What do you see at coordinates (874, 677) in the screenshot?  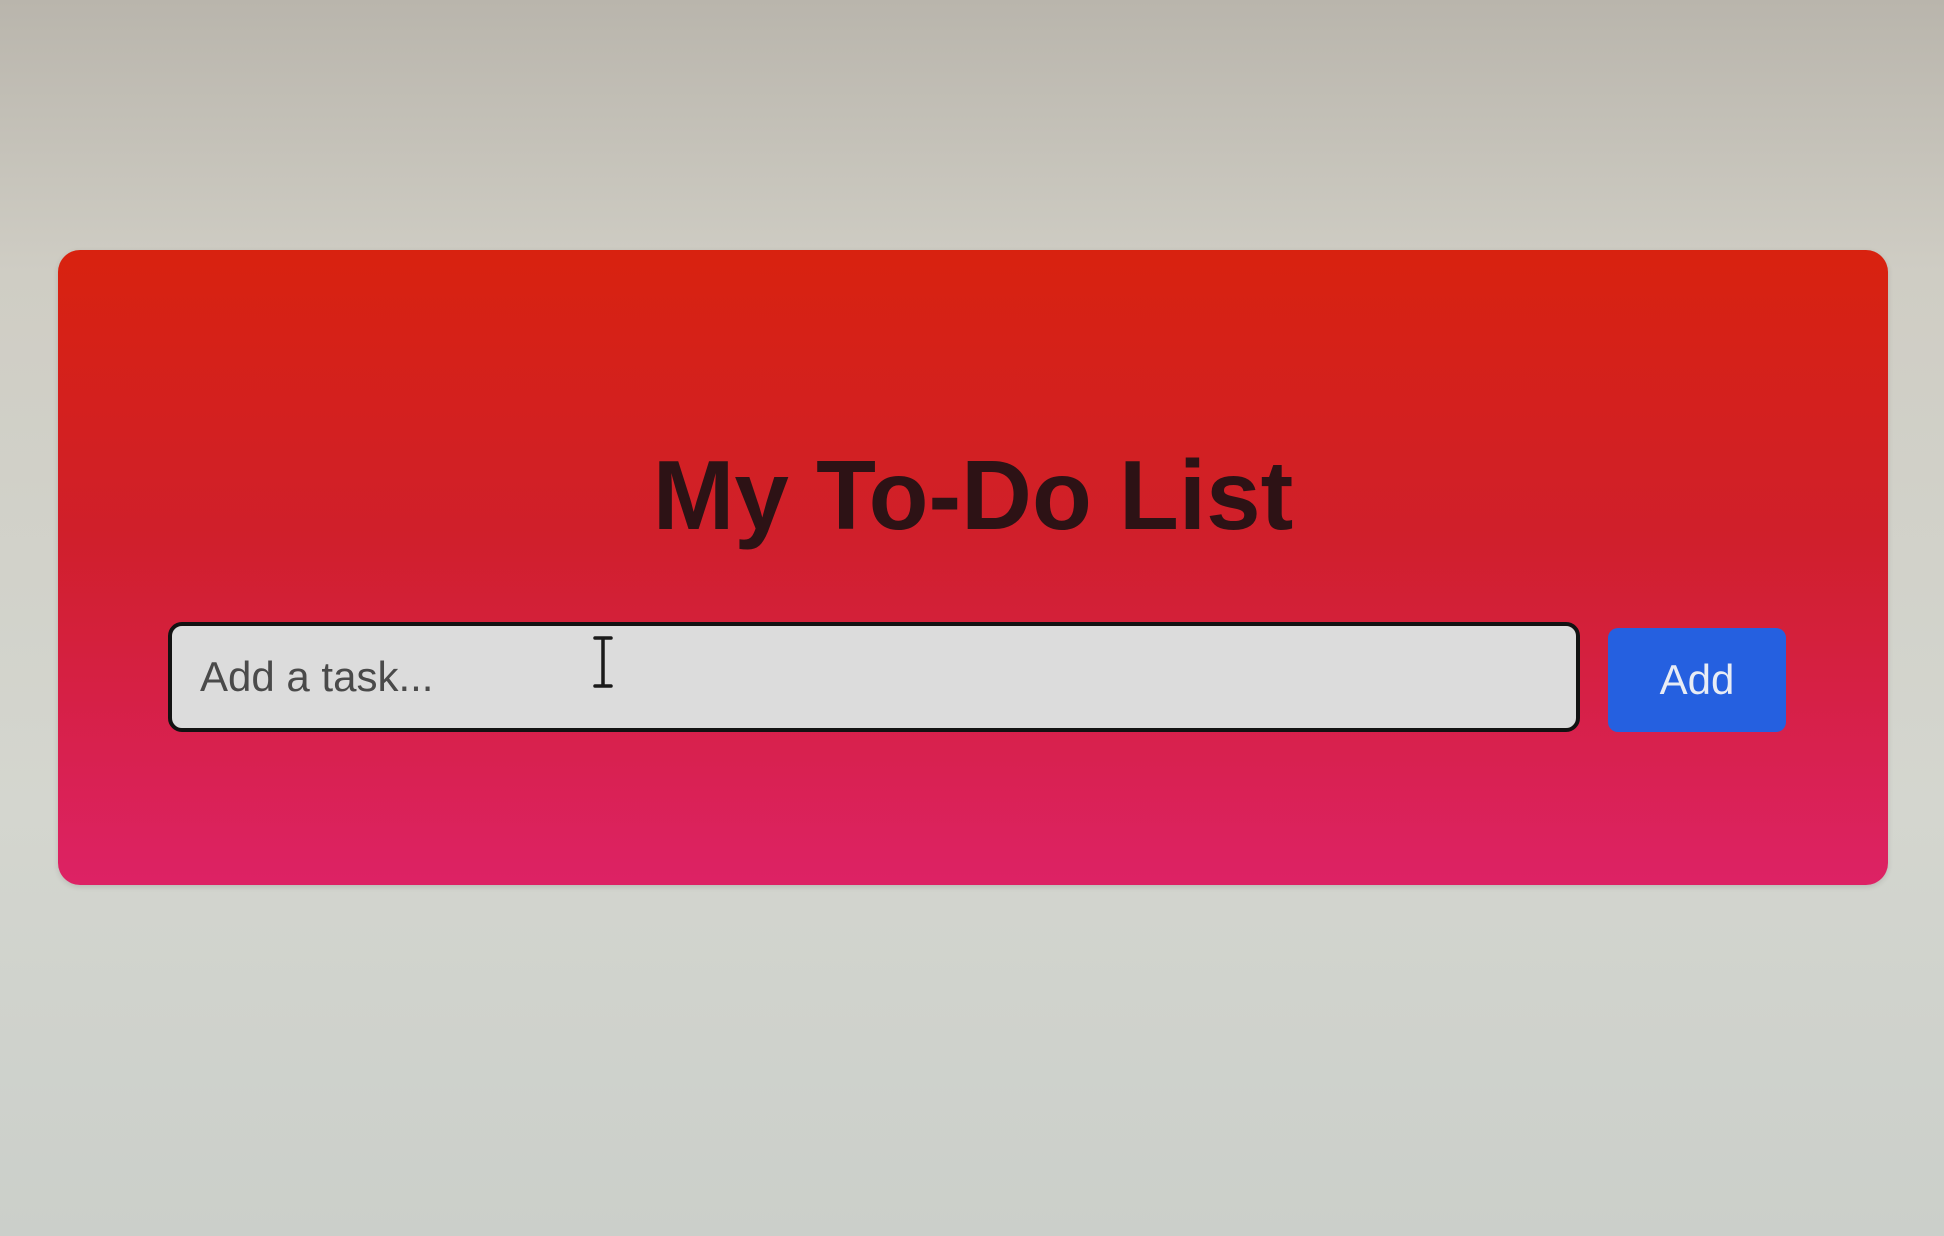 I see `task-input` at bounding box center [874, 677].